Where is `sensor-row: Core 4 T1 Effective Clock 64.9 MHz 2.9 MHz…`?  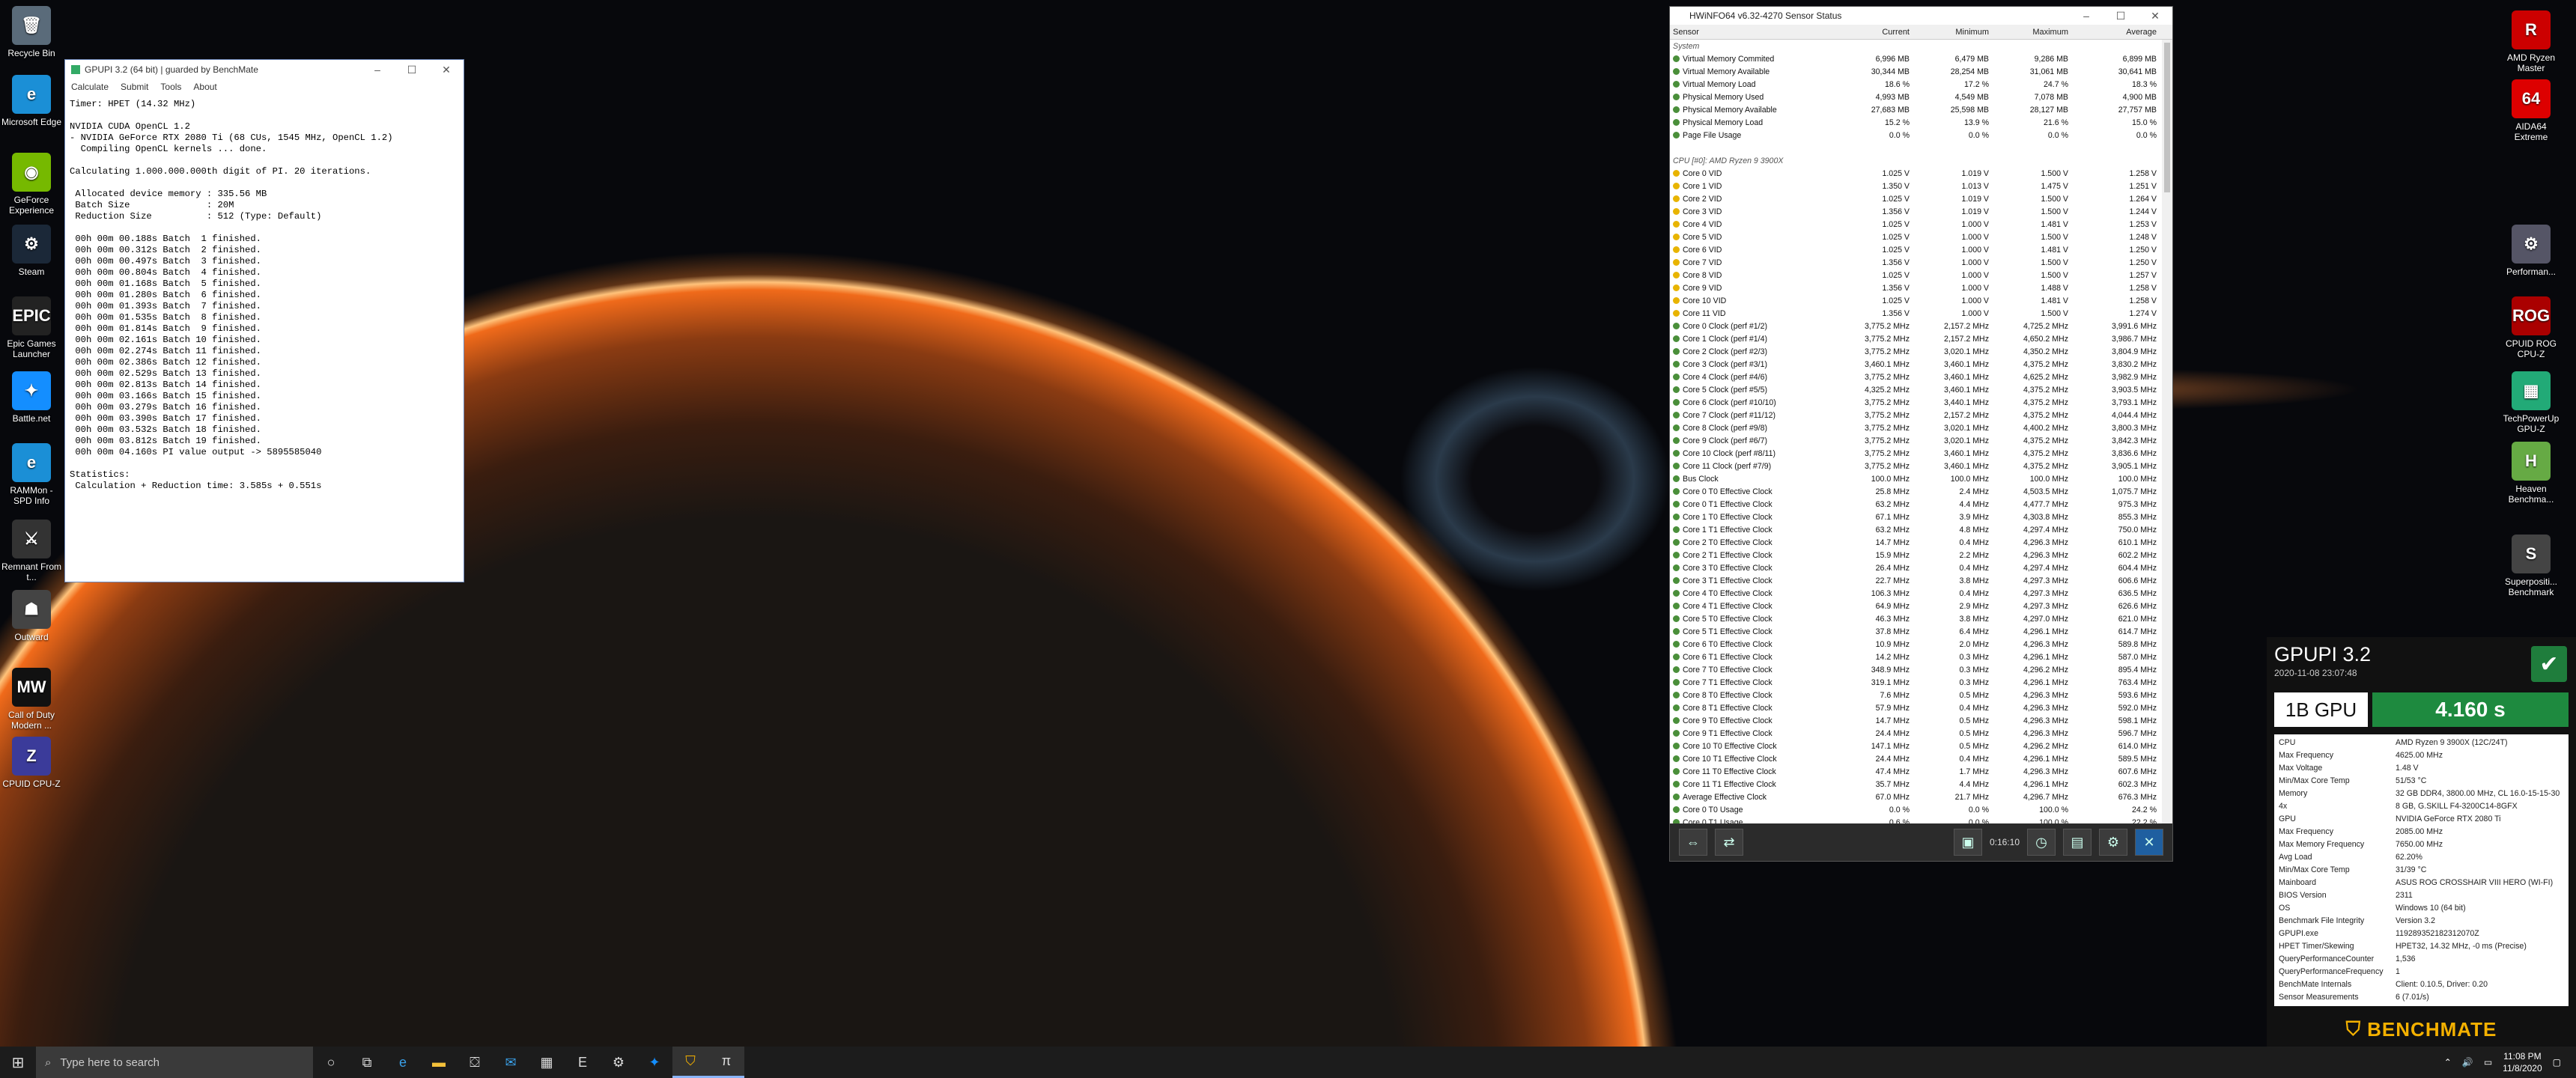
sensor-row: Core 4 T1 Effective Clock 64.9 MHz 2.9 MHz… is located at coordinates (1921, 606).